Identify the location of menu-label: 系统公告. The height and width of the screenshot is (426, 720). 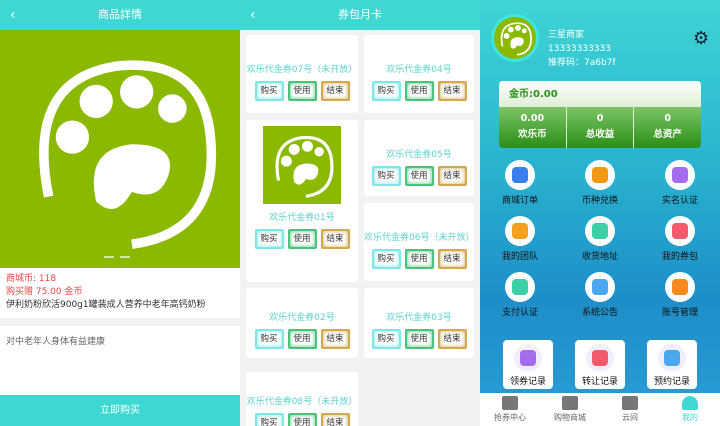
(599, 313).